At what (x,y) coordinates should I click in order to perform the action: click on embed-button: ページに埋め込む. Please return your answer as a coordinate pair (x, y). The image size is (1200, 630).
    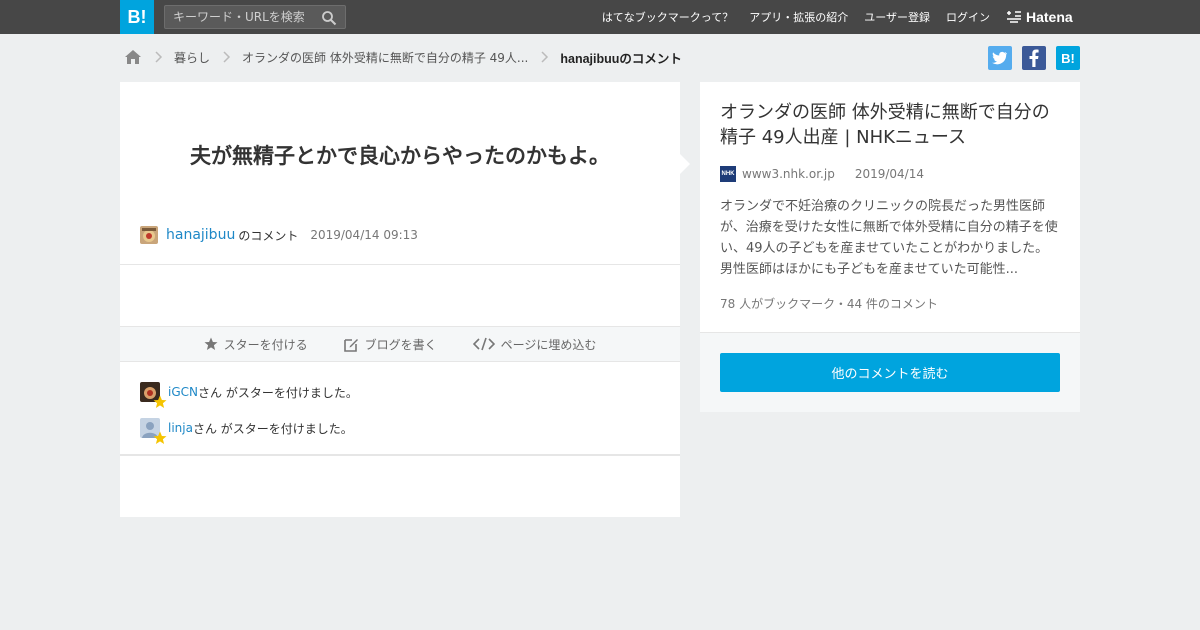
    Looking at the image, I should click on (534, 344).